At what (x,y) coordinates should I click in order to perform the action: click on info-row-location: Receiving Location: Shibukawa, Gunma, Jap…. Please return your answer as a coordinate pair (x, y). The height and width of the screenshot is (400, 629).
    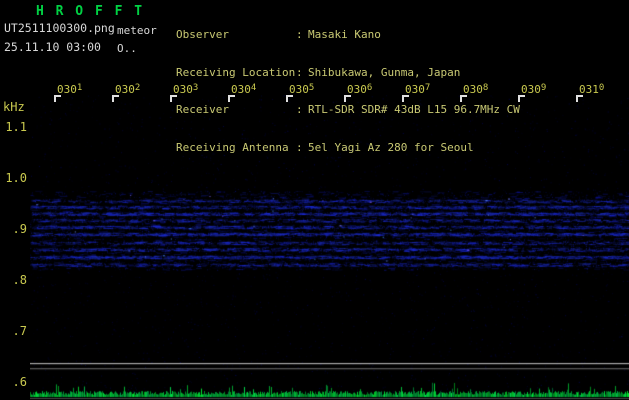
    Looking at the image, I should click on (348, 72).